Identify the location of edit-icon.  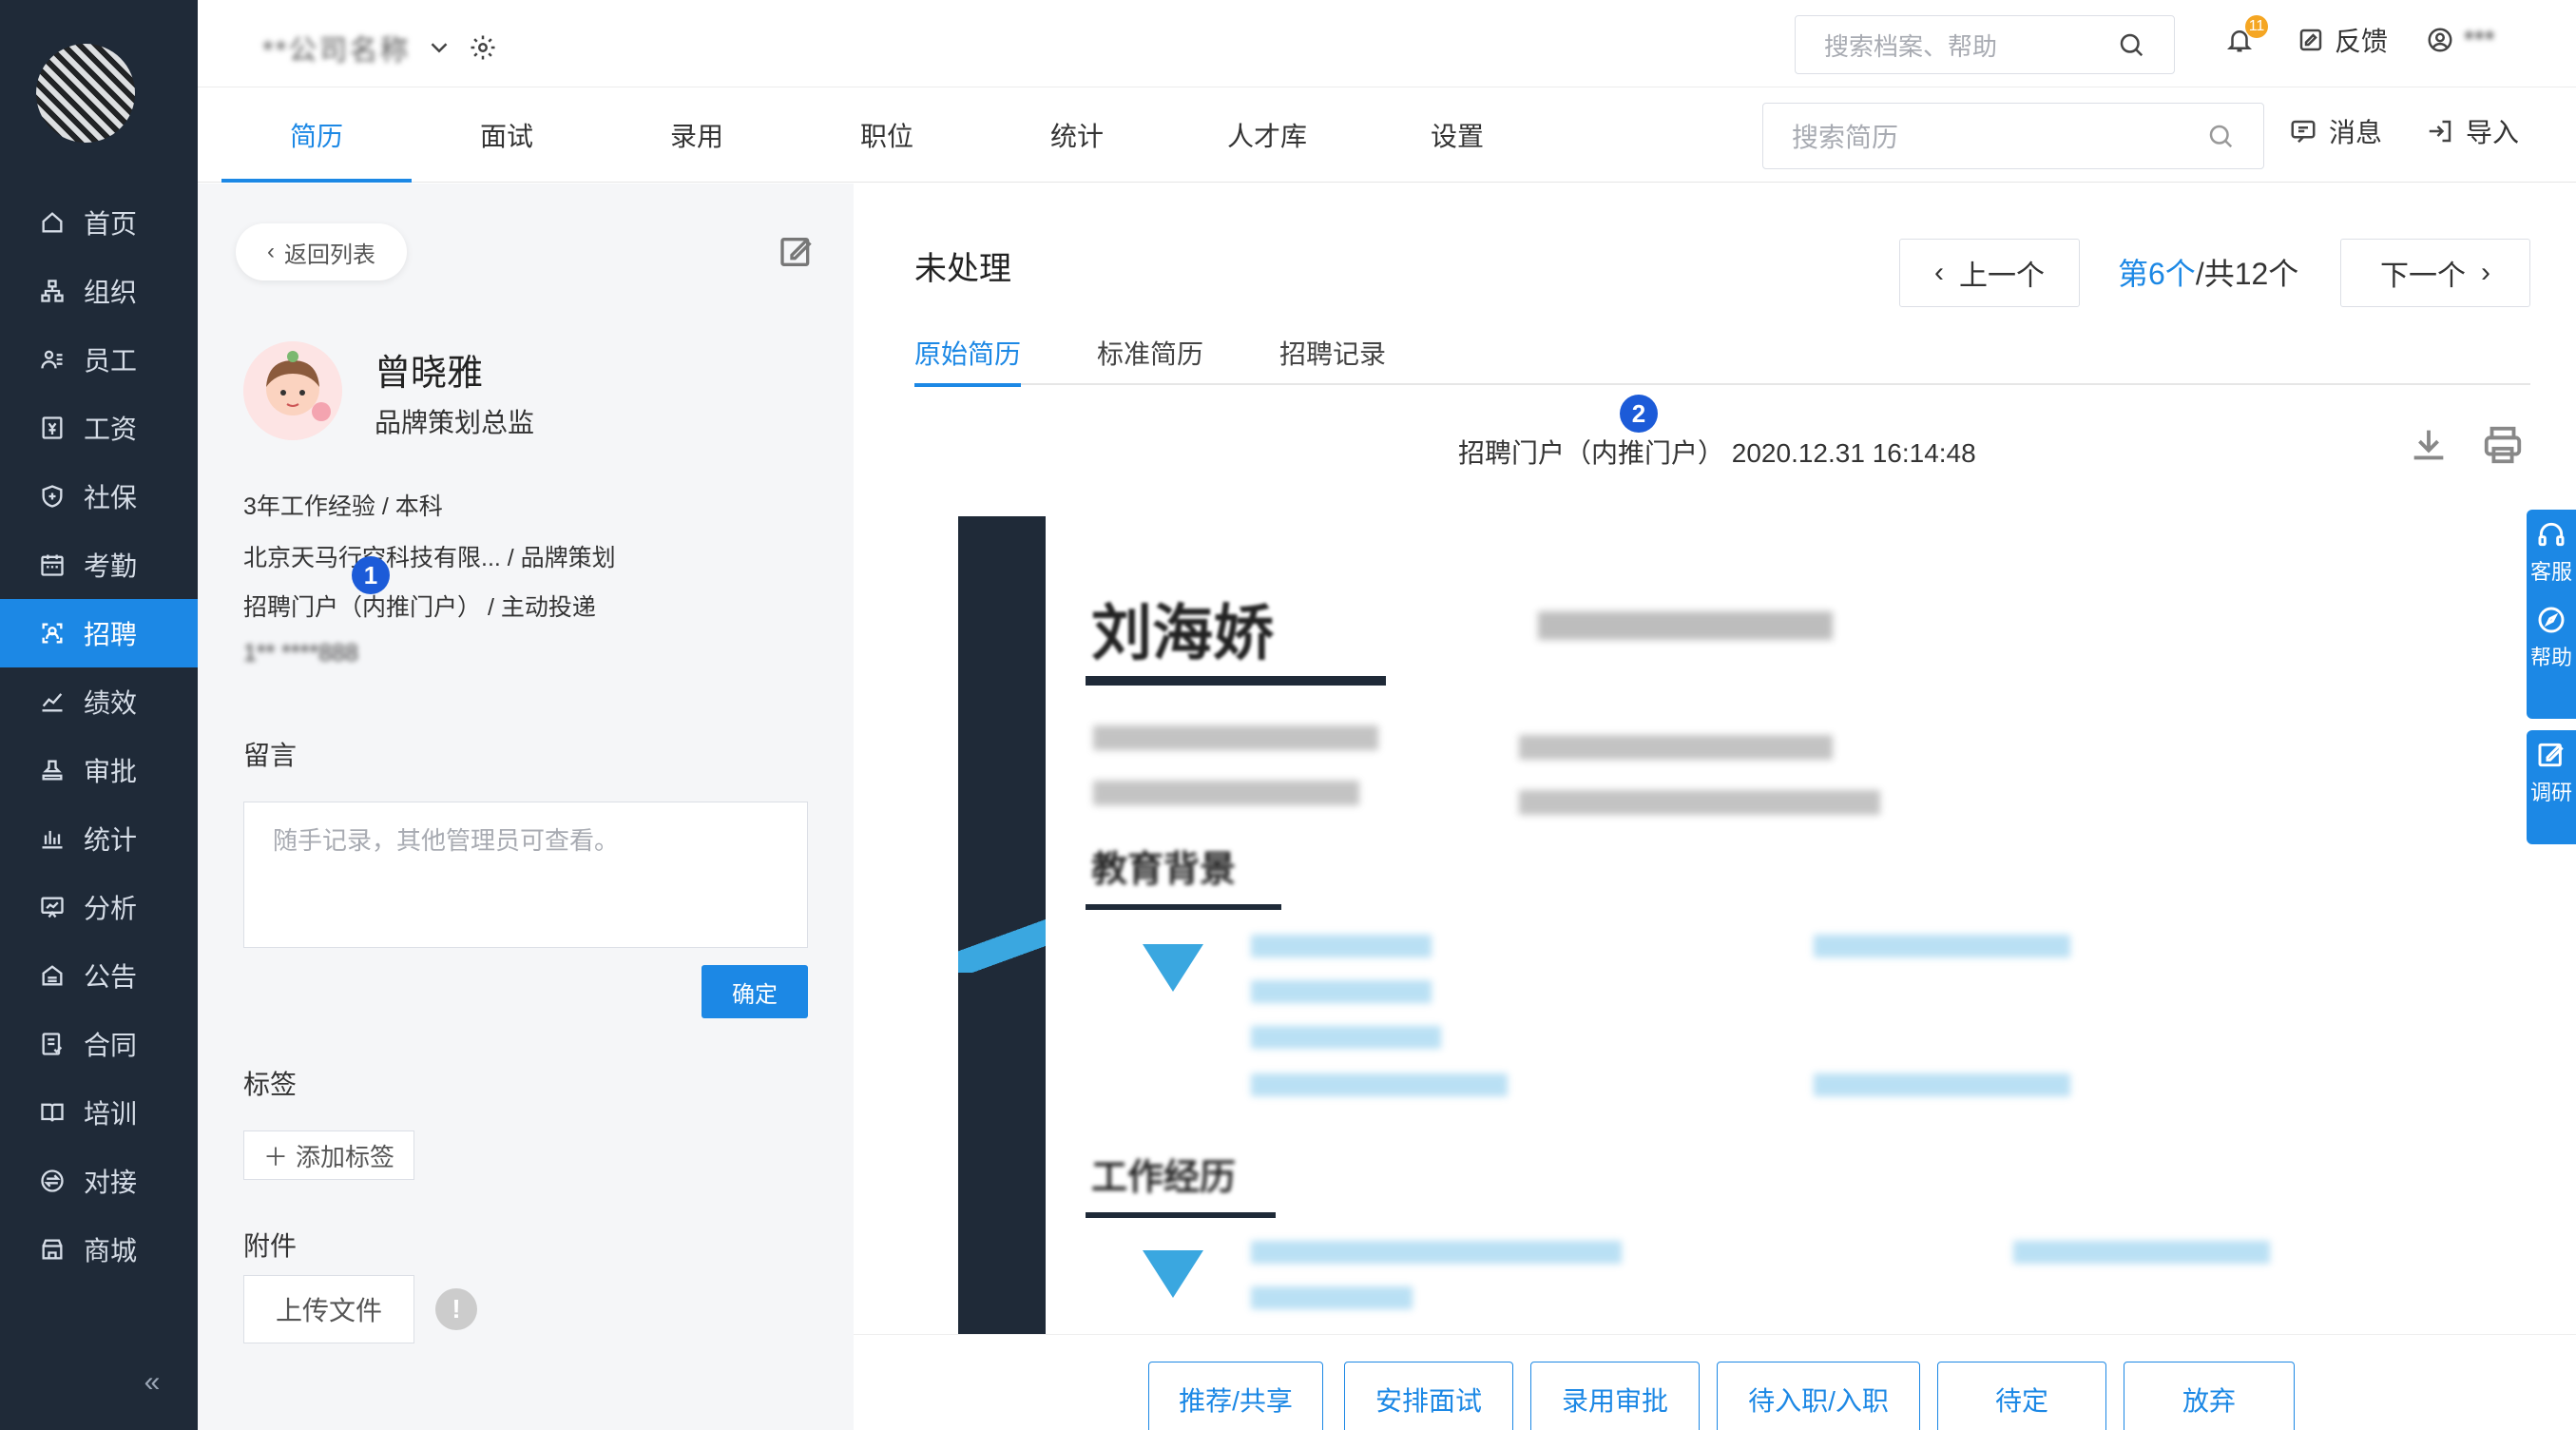
(797, 254).